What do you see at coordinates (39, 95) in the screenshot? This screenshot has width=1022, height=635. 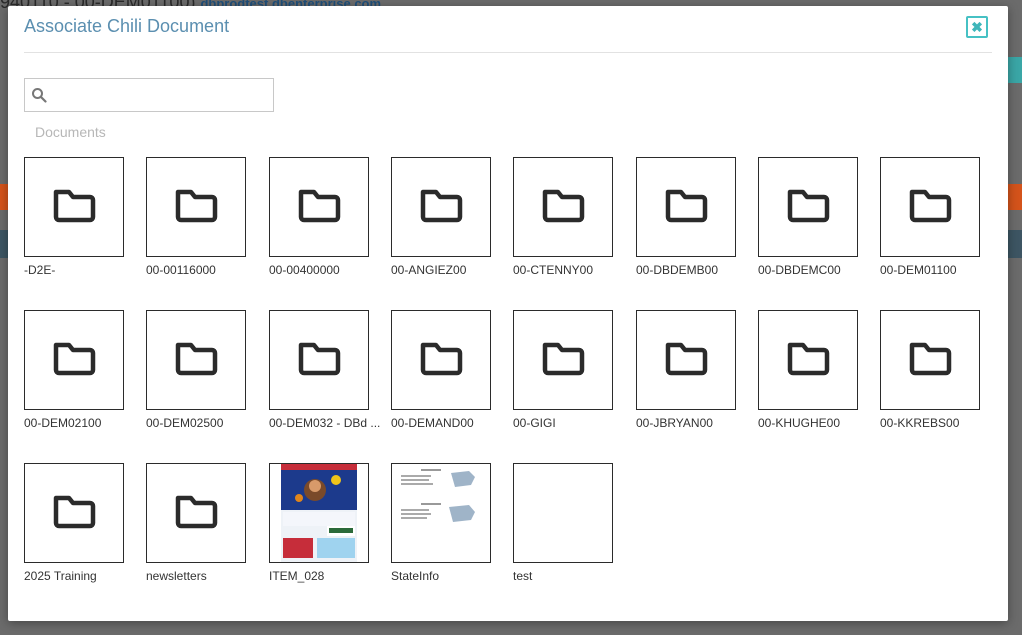 I see `search-icon` at bounding box center [39, 95].